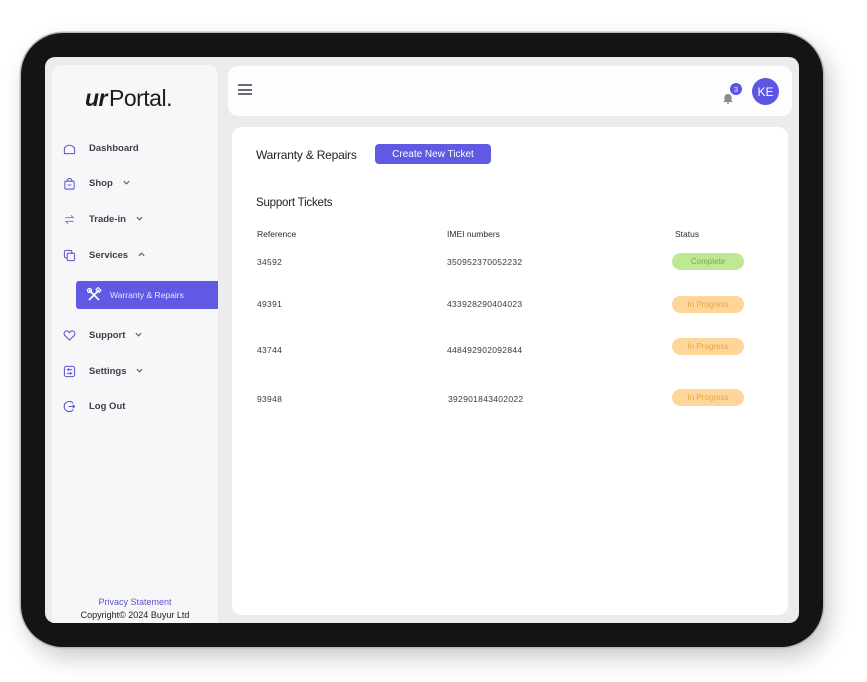  I want to click on swap-arrows-icon, so click(69, 219).